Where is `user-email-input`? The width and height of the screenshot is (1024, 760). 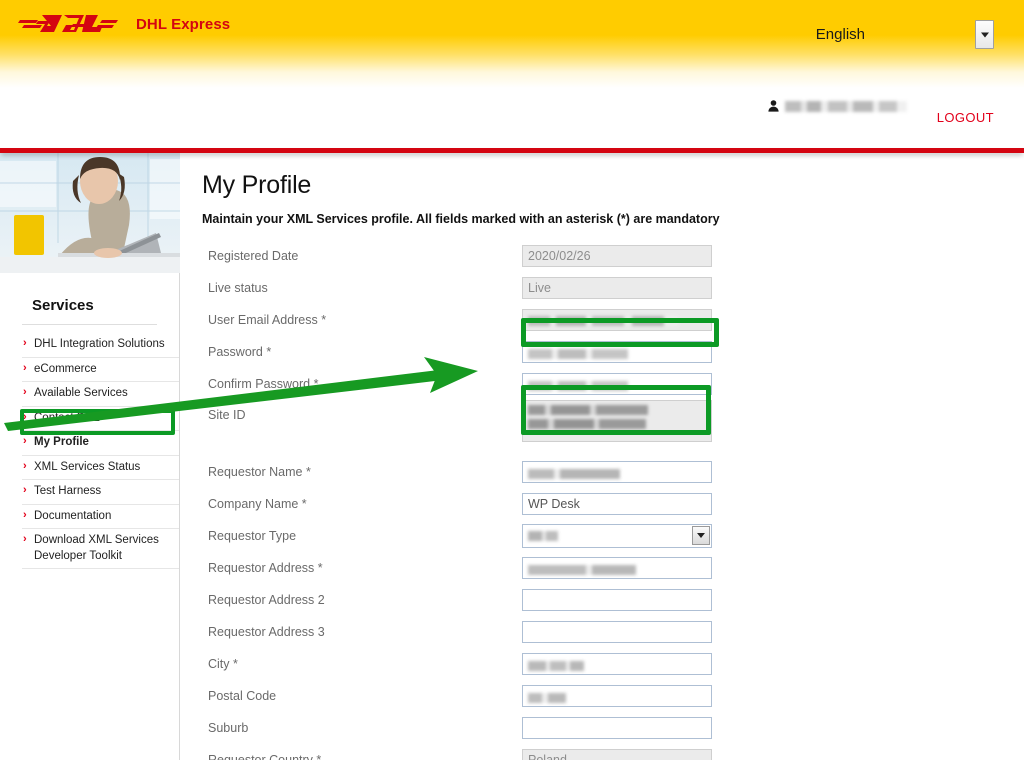 user-email-input is located at coordinates (617, 320).